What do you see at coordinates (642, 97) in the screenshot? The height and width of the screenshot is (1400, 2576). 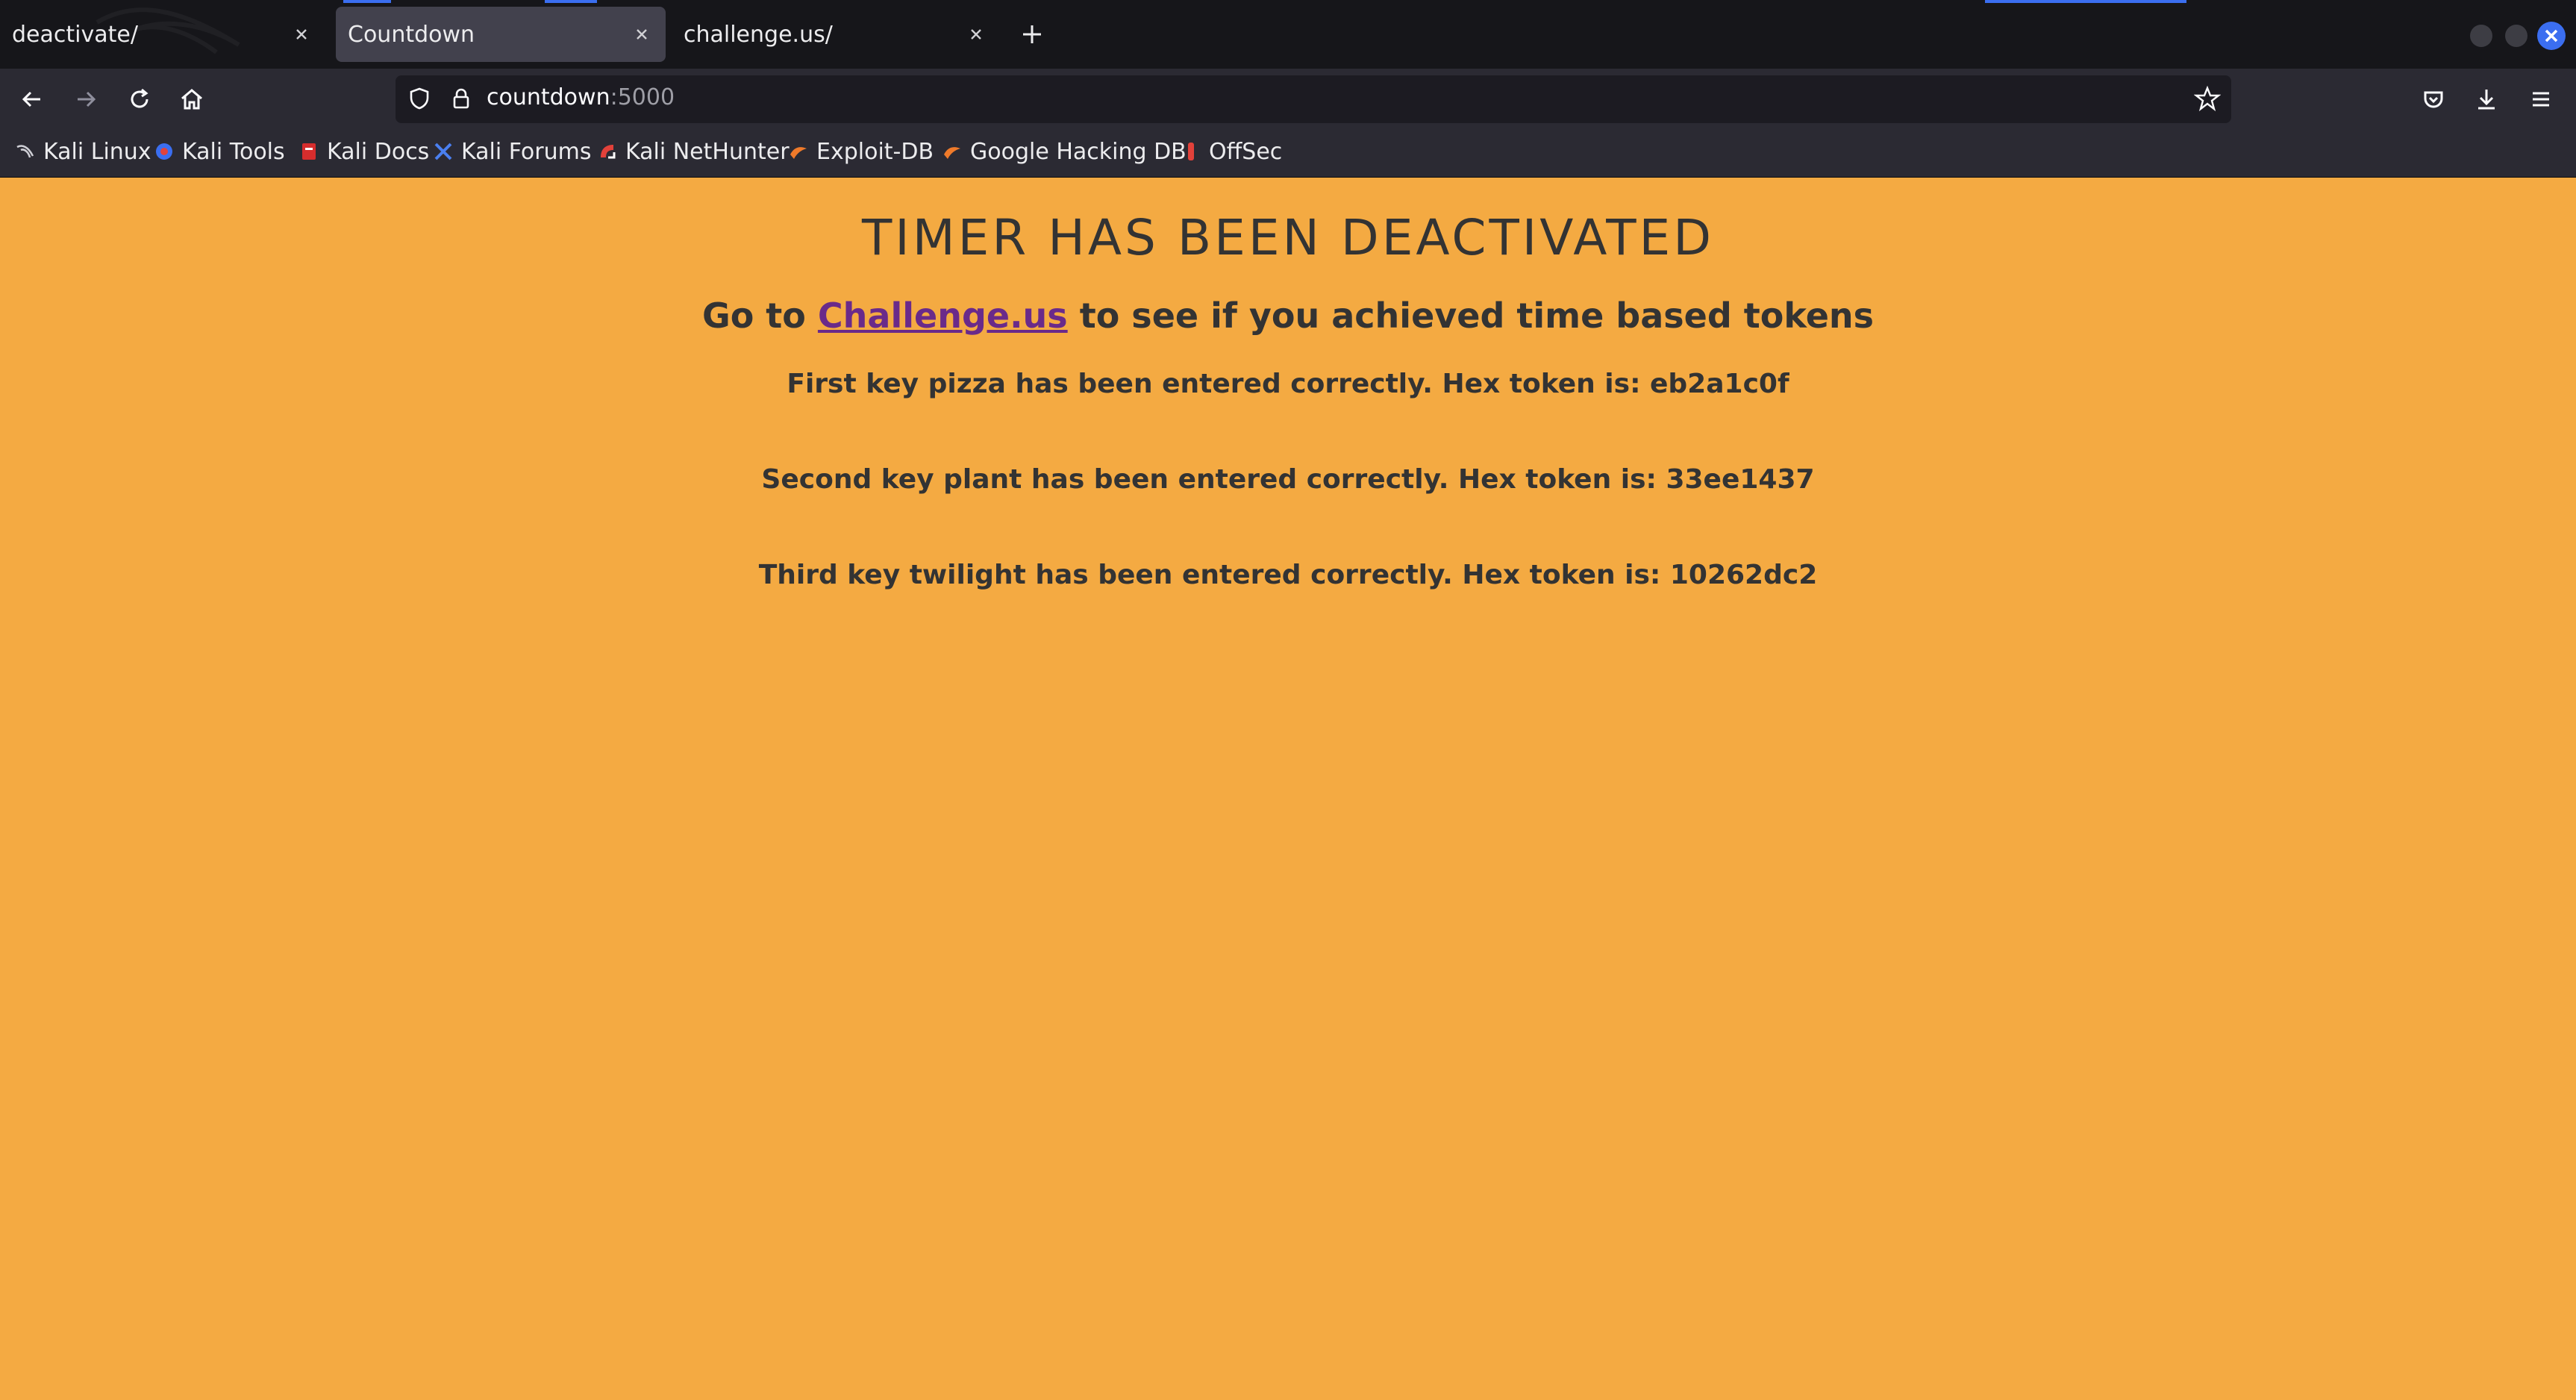 I see `url-port: :5000` at bounding box center [642, 97].